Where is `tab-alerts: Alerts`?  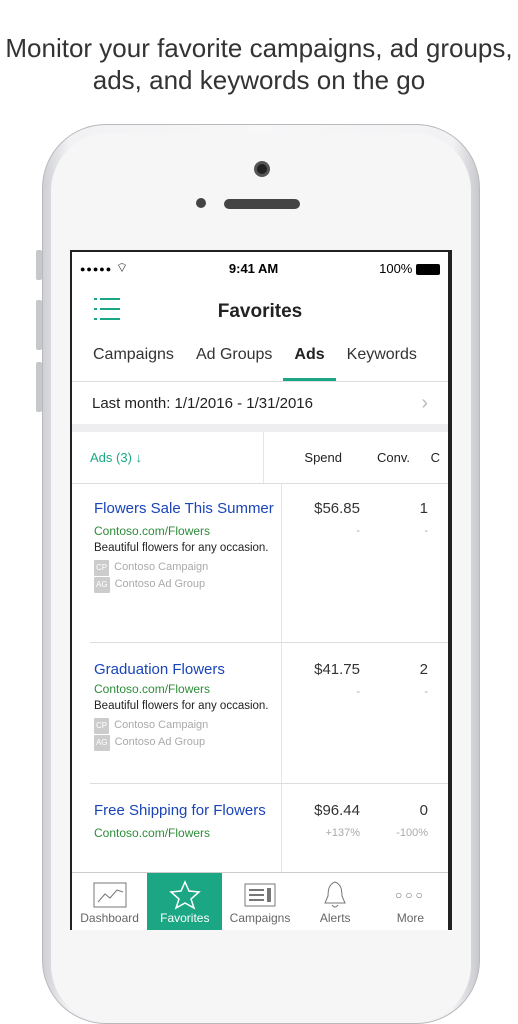 tab-alerts: Alerts is located at coordinates (335, 901).